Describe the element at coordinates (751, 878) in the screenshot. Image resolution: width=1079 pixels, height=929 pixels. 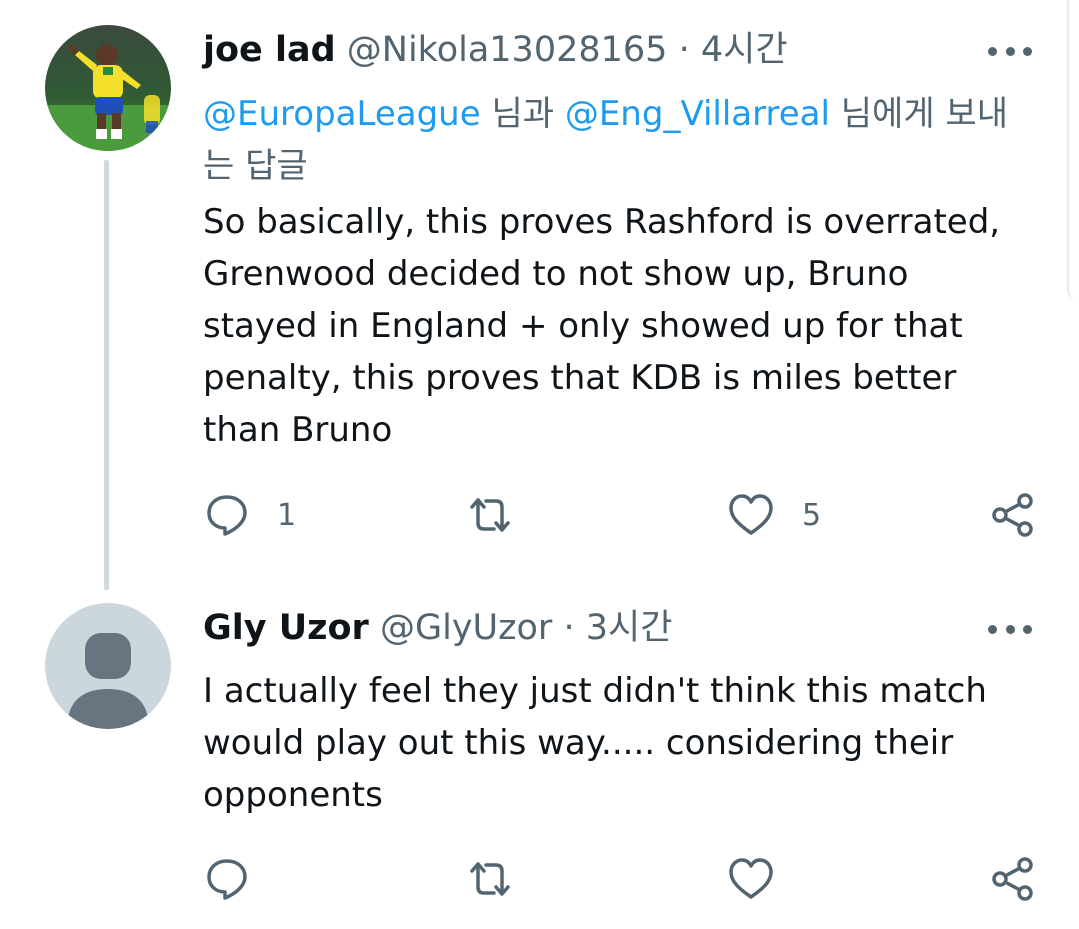
I see `heart-icon` at that location.